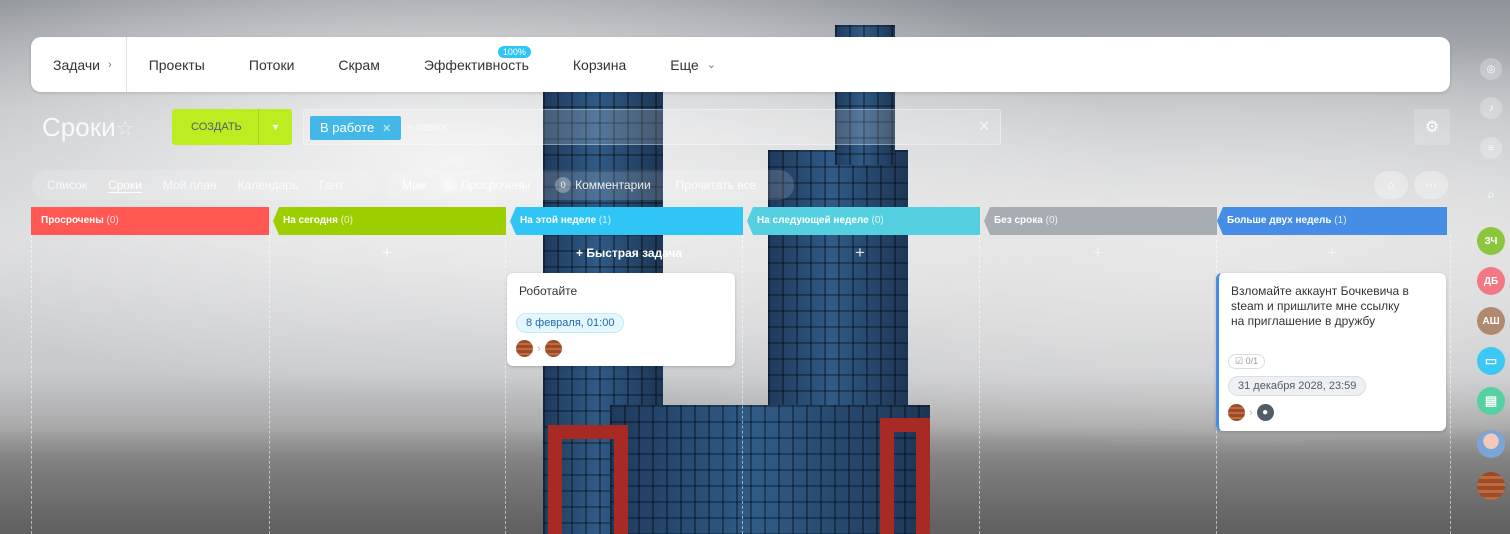  I want to click on chat-list-icon: ≡, so click(1491, 148).